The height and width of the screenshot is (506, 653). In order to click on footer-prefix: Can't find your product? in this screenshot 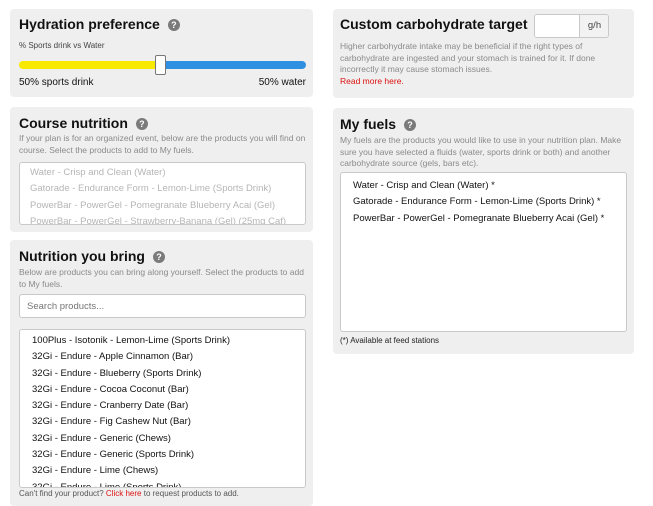, I will do `click(61, 493)`.